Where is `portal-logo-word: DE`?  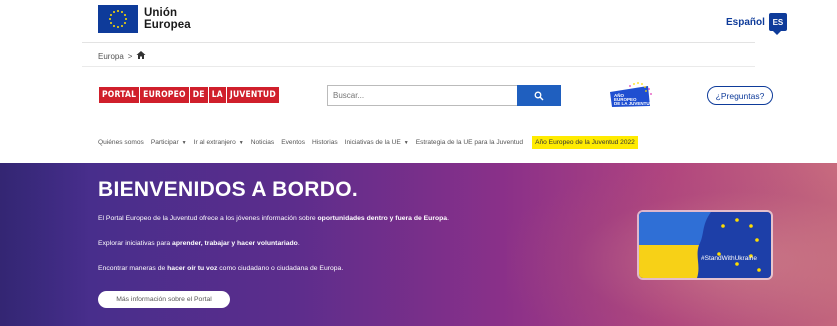
portal-logo-word: DE is located at coordinates (198, 95).